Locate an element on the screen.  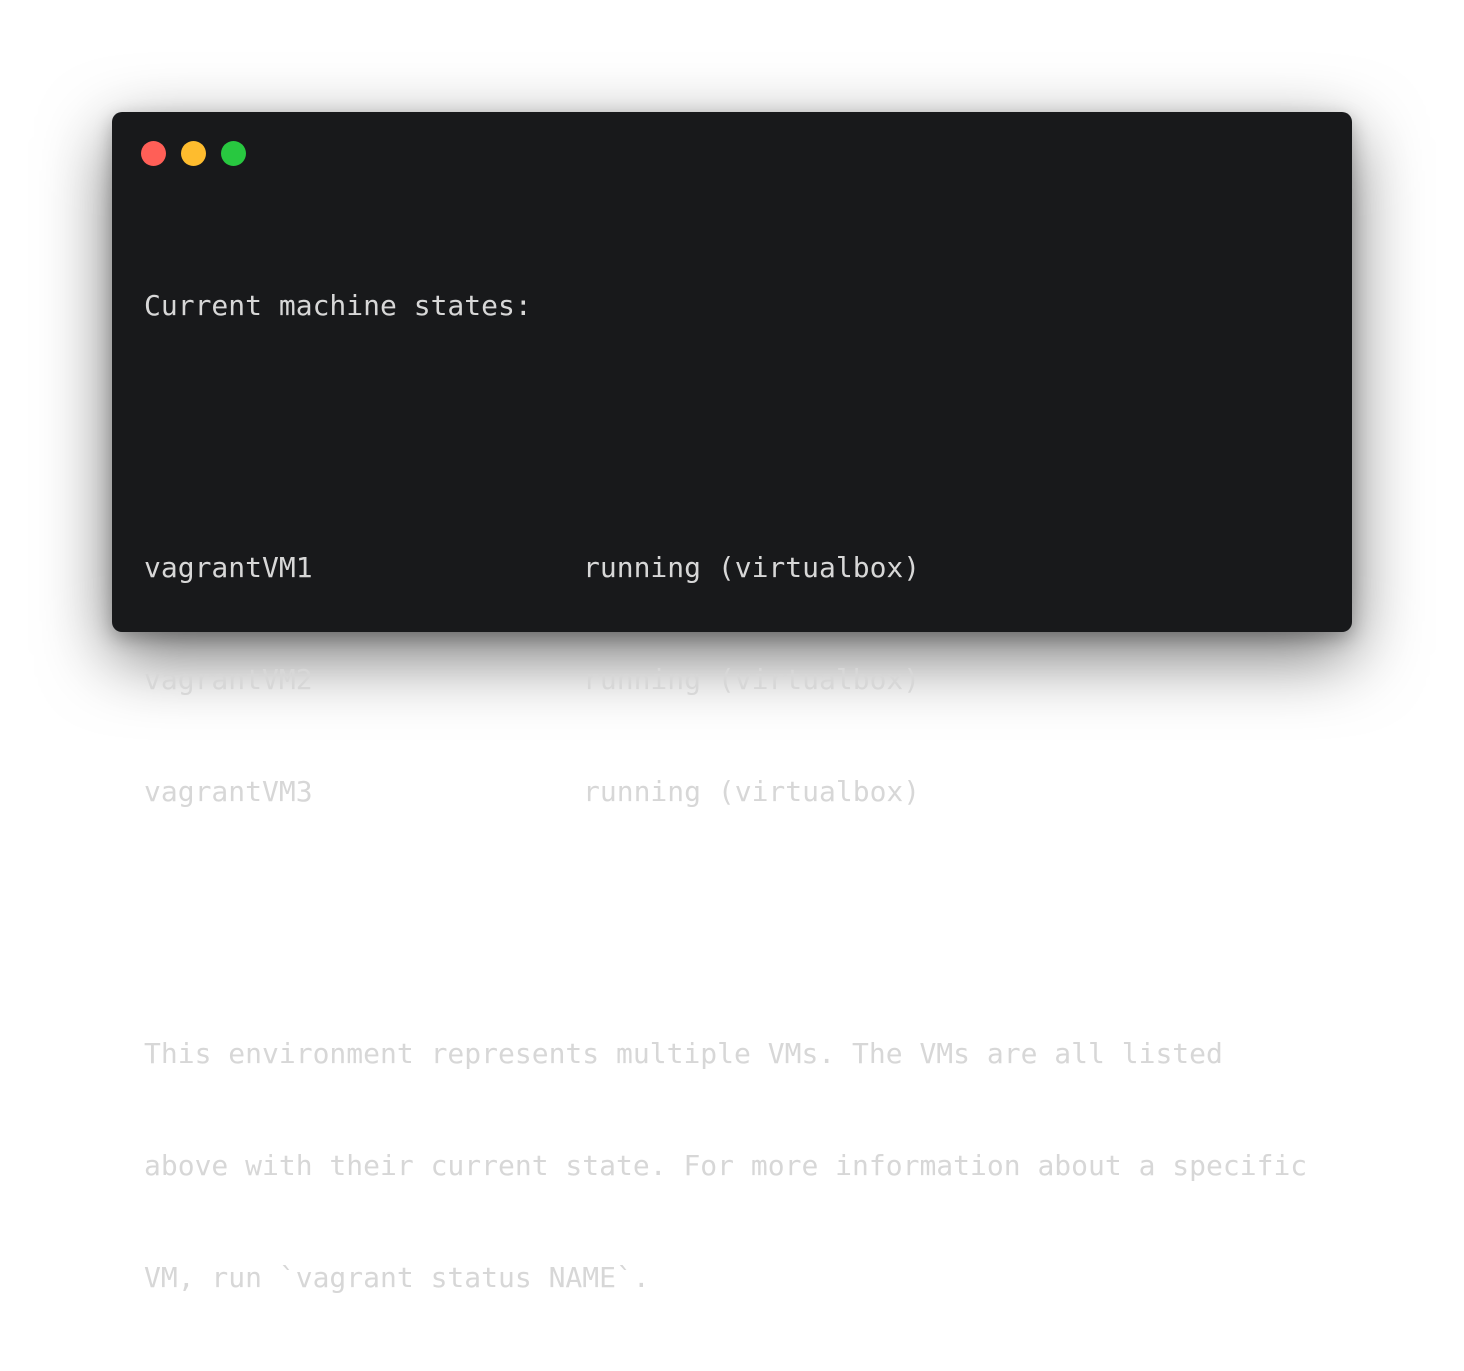
machine-row: vagrantVM3 running (virtualbox) is located at coordinates (738, 791).